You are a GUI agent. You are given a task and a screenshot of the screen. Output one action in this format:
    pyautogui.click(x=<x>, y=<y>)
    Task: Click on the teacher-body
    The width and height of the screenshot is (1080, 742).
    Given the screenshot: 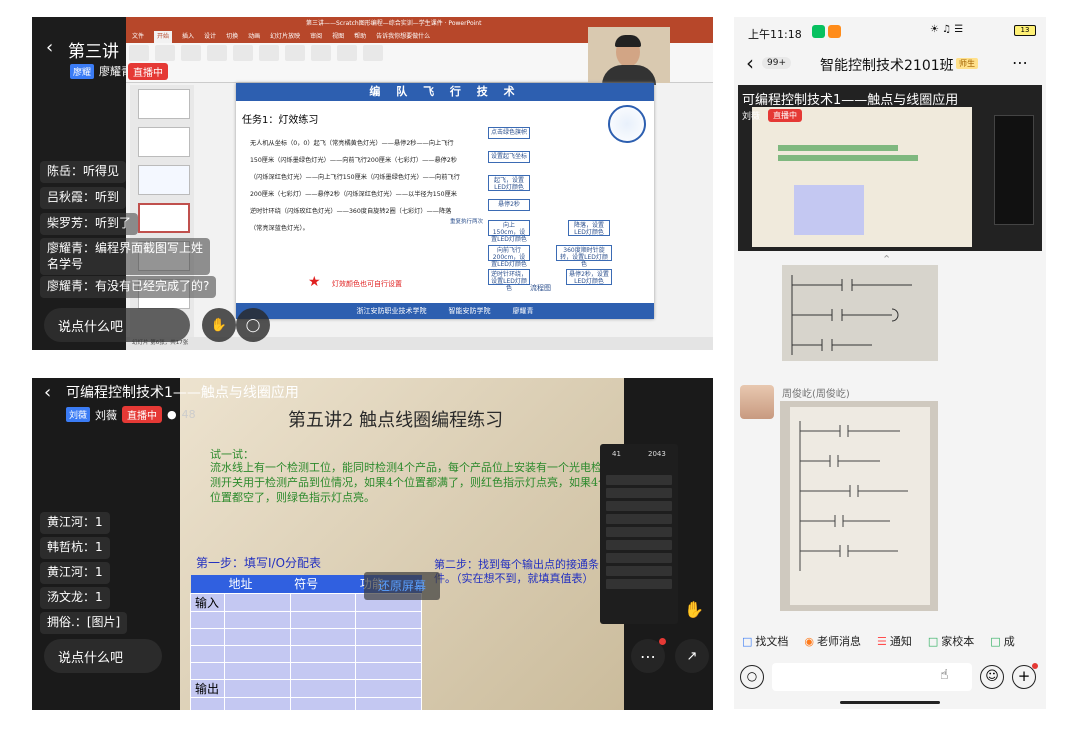 What is the action you would take?
    pyautogui.click(x=629, y=75)
    